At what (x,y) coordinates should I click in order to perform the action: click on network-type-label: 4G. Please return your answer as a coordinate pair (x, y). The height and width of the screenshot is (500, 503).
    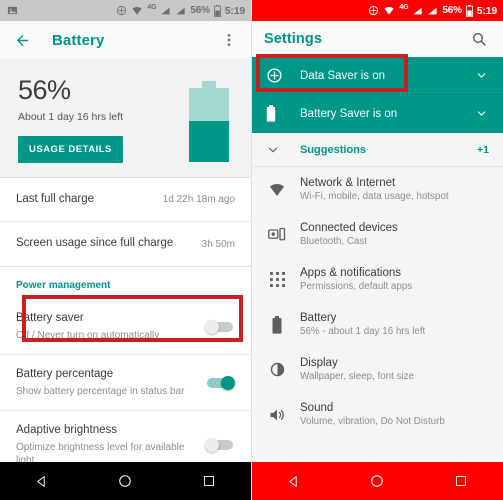
    Looking at the image, I should click on (404, 7).